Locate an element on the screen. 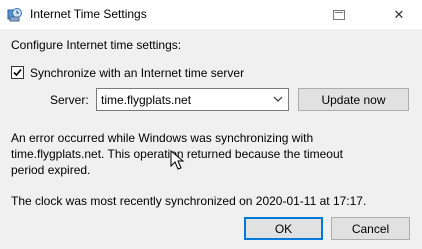  ok-button: OK is located at coordinates (283, 228).